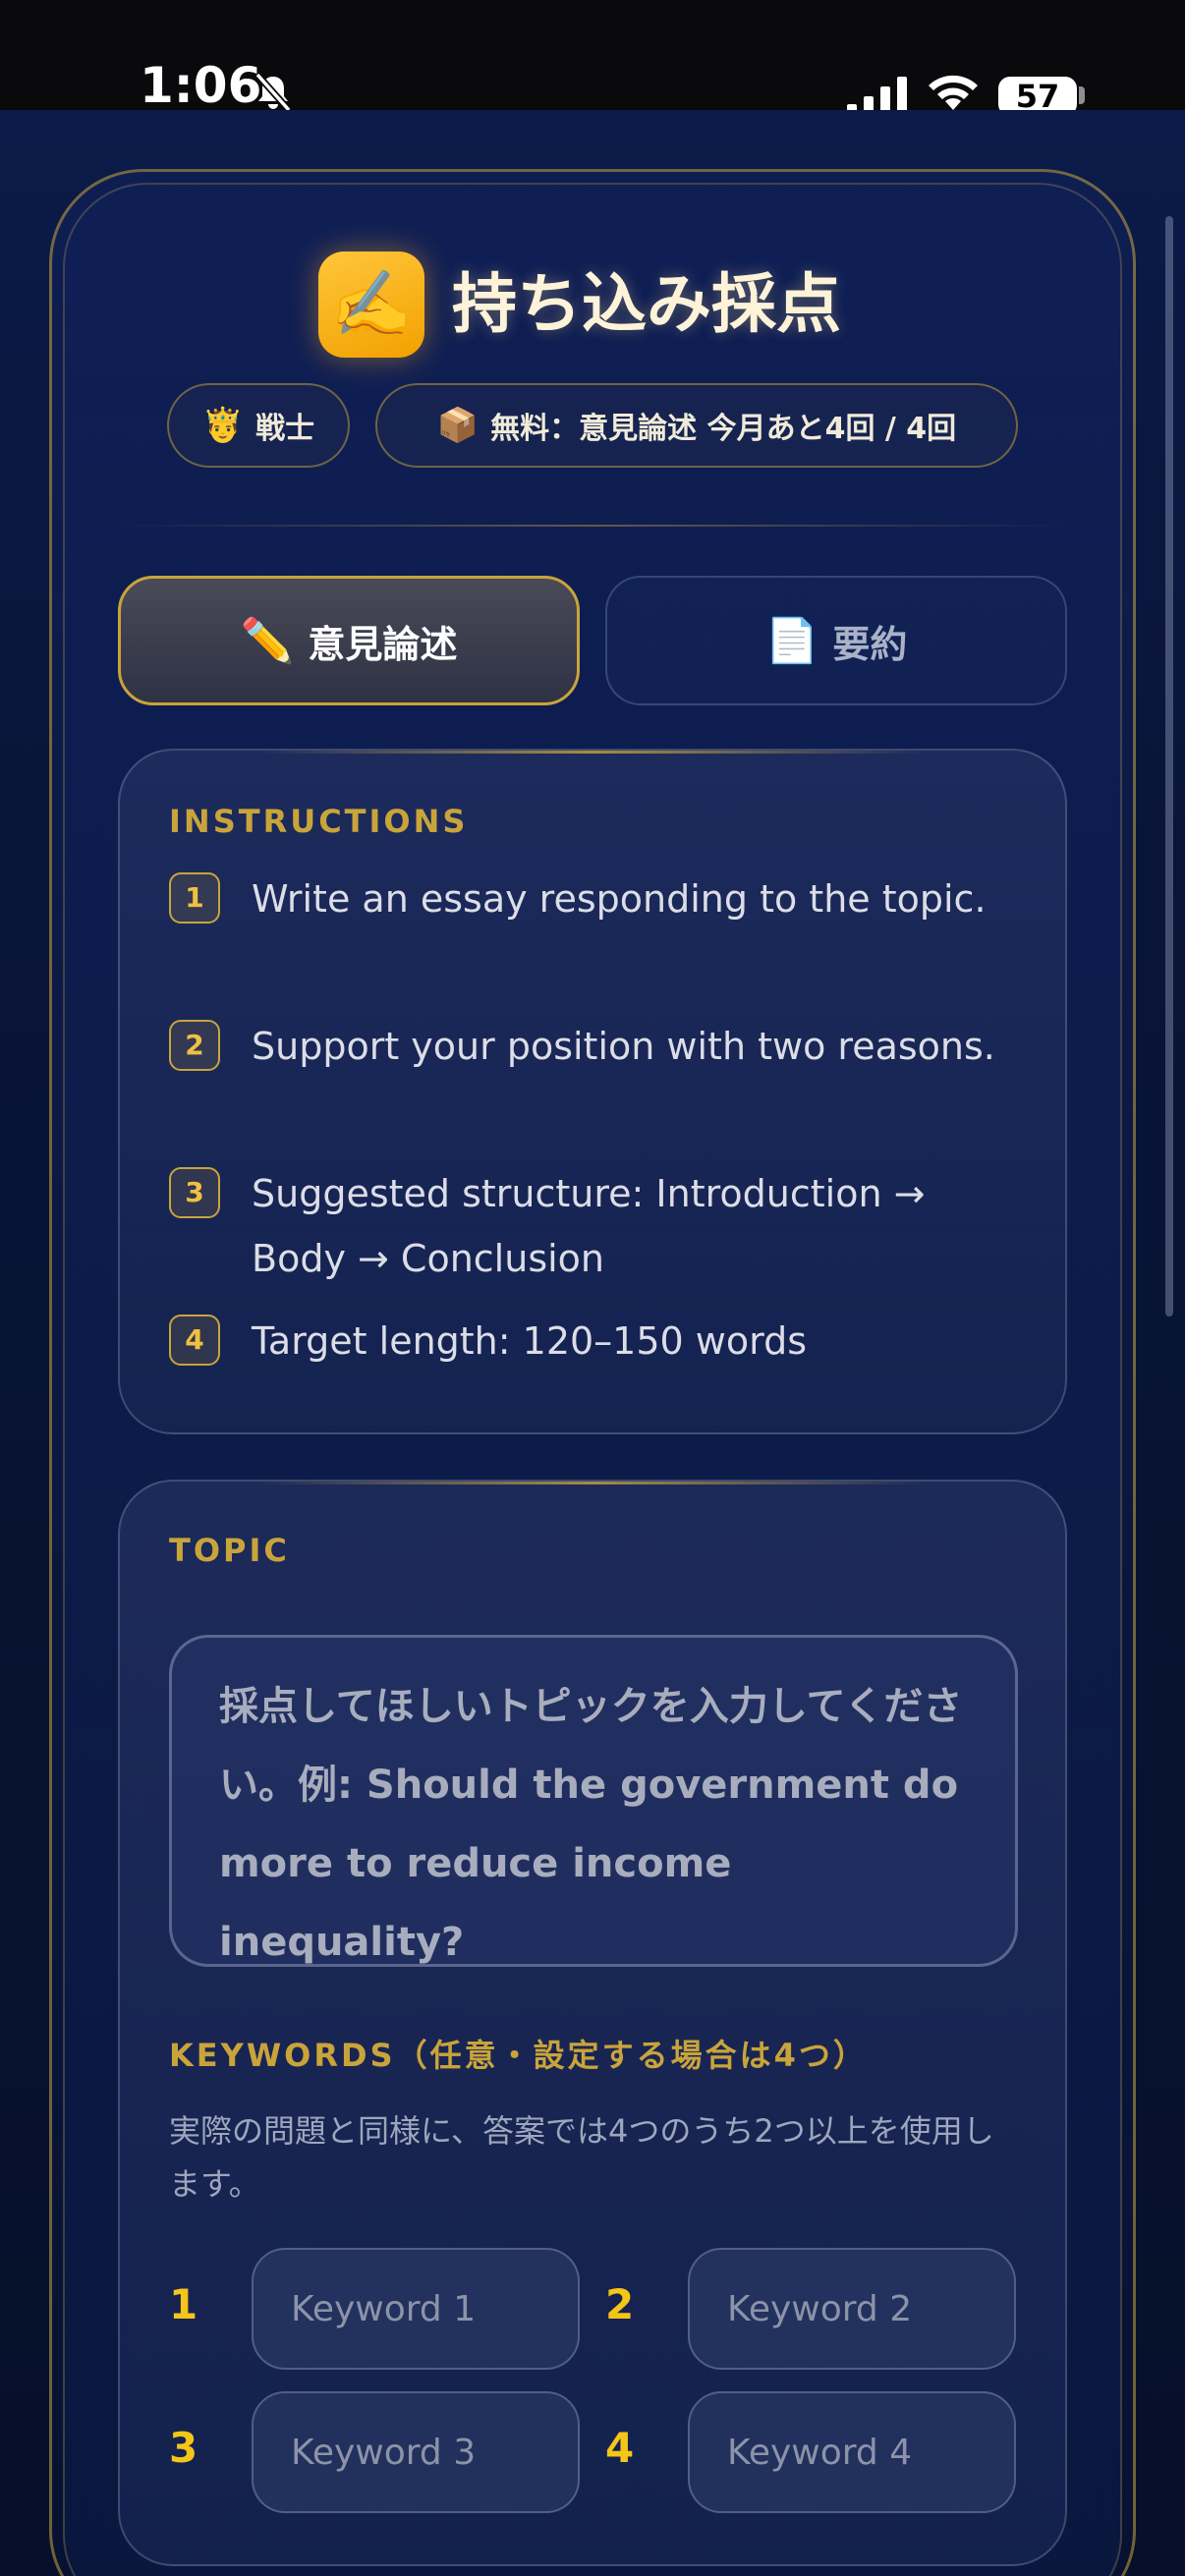 The image size is (1185, 2576). What do you see at coordinates (581, 2157) in the screenshot?
I see `keywords-help-text: 実際の問題と同様に、答案では4つのうち2つ以上を使用します。` at bounding box center [581, 2157].